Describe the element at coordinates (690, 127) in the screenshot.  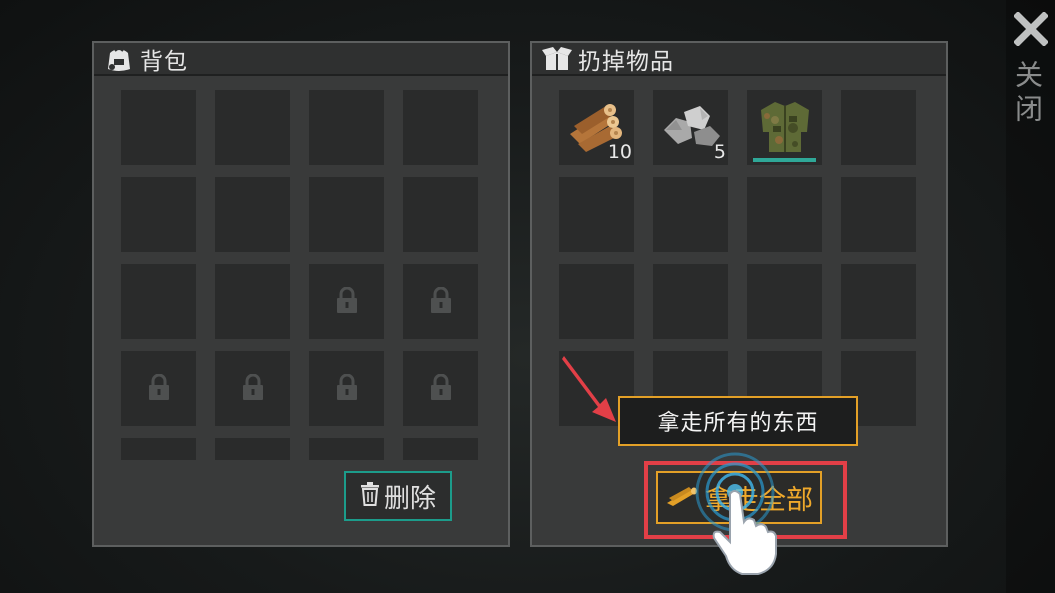
I see `item-slot-stones: 5` at that location.